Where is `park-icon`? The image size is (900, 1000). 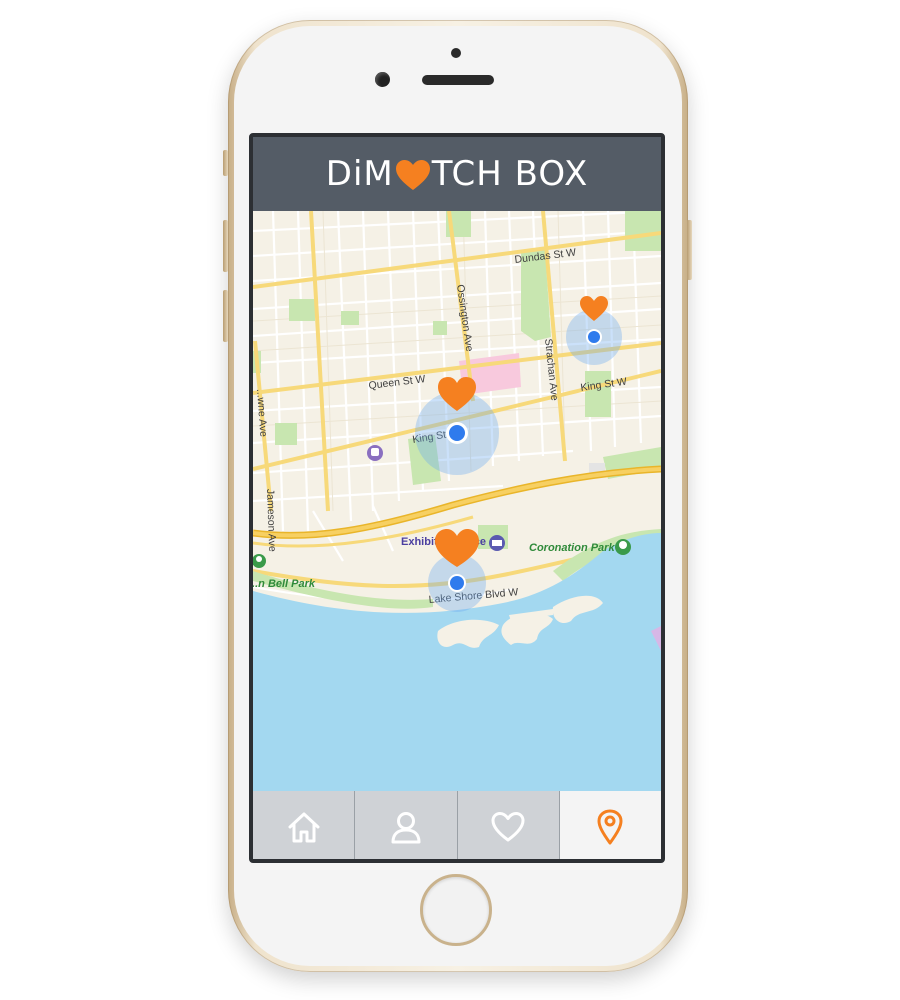 park-icon is located at coordinates (623, 547).